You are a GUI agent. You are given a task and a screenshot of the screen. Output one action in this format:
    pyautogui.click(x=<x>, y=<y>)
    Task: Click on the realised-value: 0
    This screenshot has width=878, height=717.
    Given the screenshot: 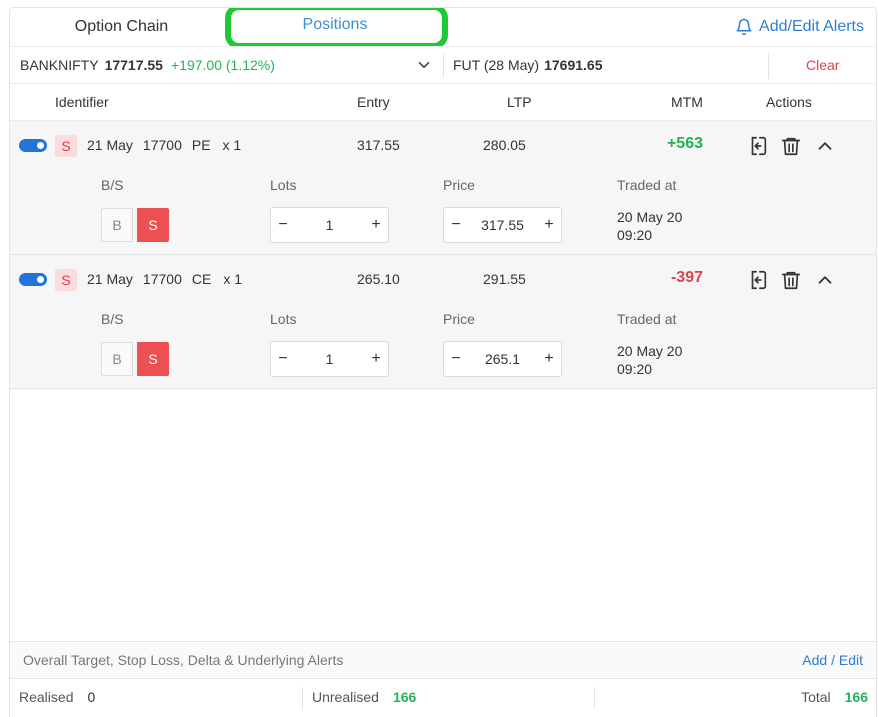 What is the action you would take?
    pyautogui.click(x=91, y=697)
    